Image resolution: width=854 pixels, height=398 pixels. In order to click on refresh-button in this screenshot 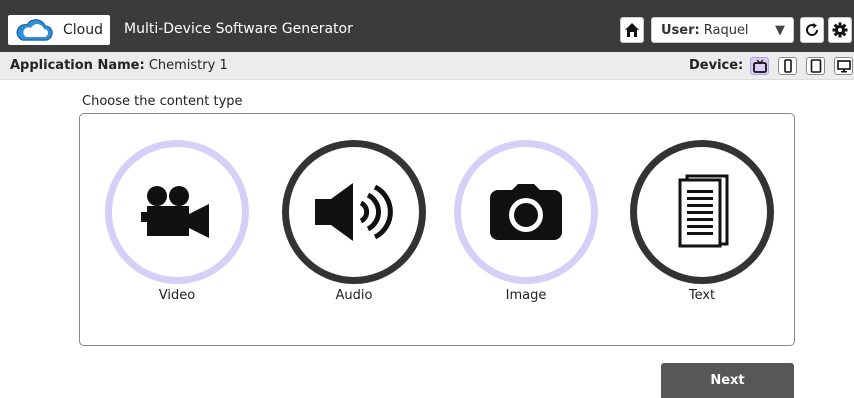, I will do `click(812, 30)`.